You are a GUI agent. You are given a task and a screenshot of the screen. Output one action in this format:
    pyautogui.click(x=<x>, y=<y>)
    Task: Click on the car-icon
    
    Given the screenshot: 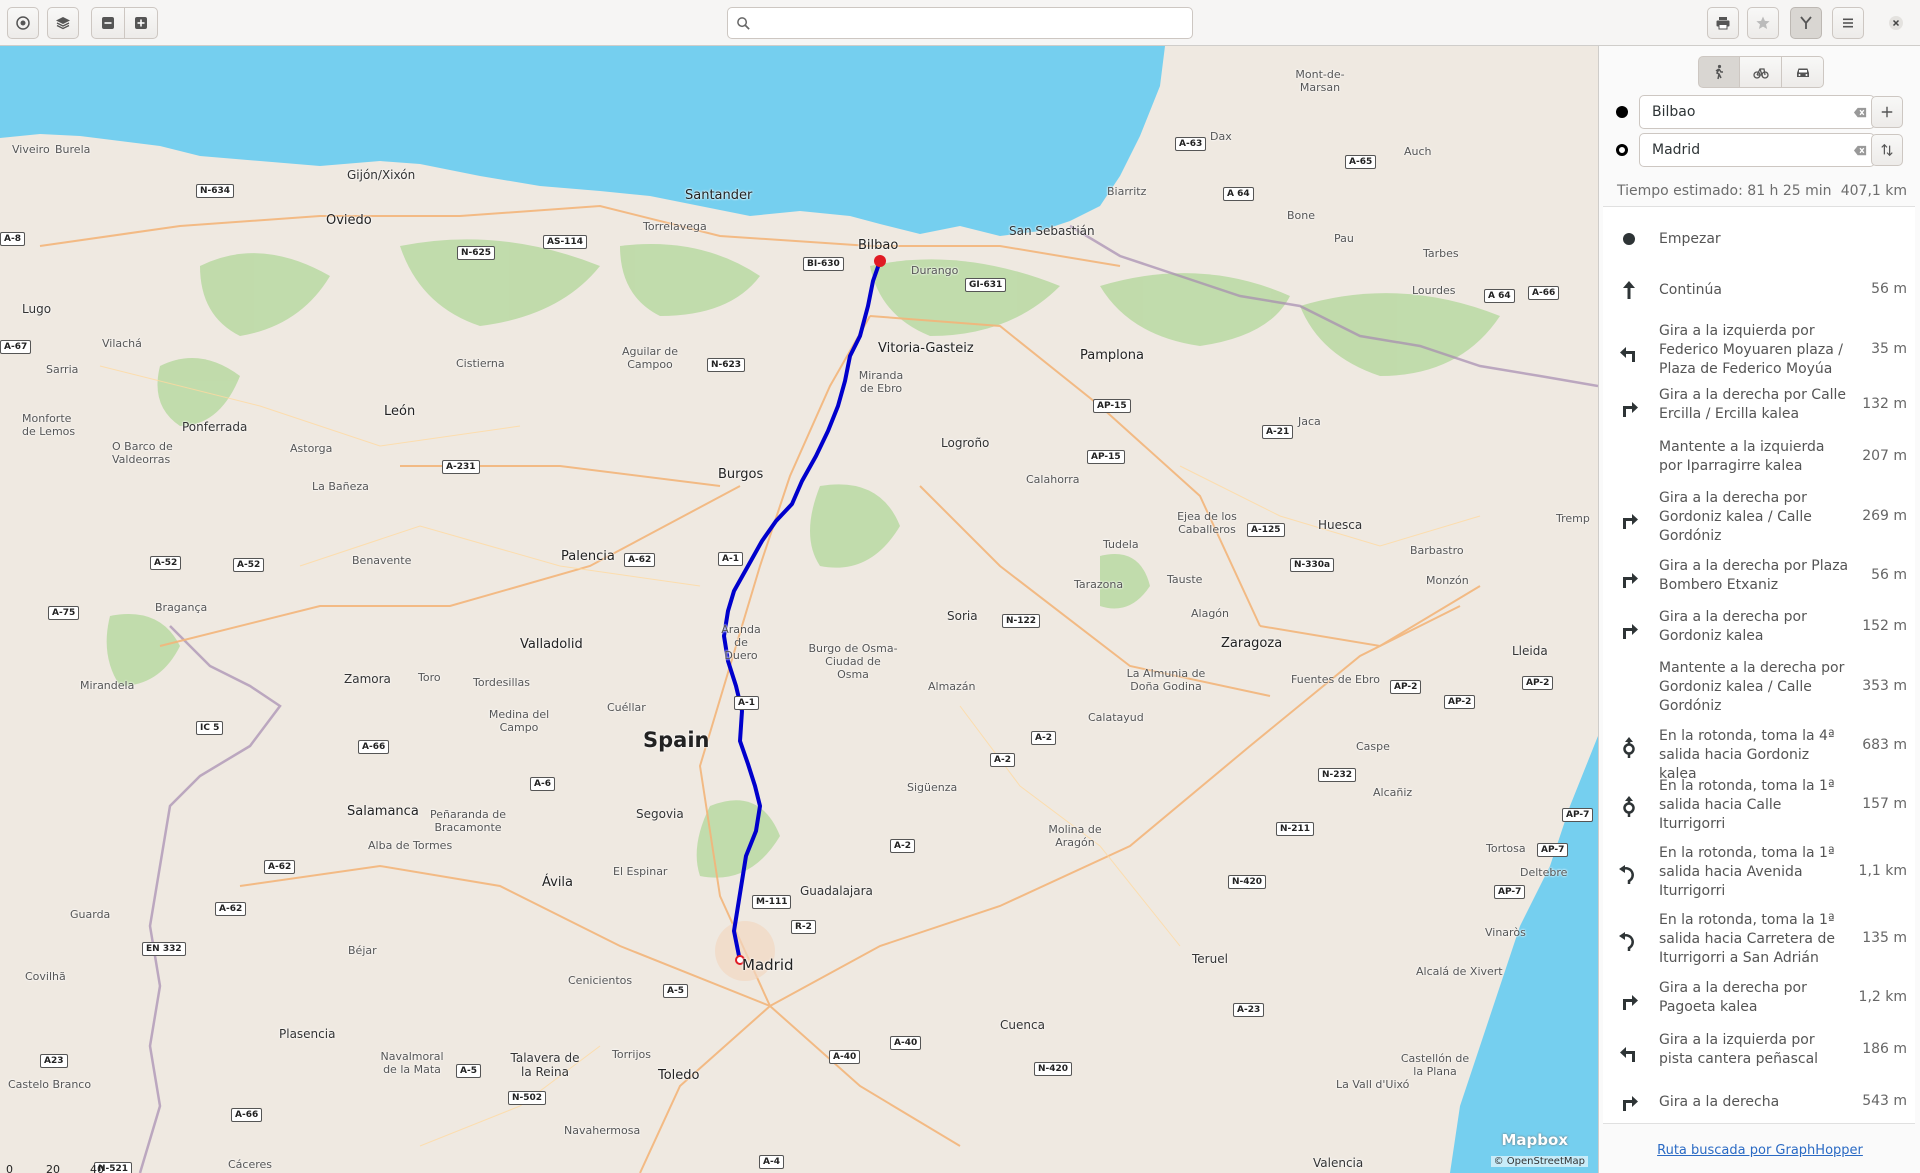 What is the action you would take?
    pyautogui.click(x=1802, y=72)
    